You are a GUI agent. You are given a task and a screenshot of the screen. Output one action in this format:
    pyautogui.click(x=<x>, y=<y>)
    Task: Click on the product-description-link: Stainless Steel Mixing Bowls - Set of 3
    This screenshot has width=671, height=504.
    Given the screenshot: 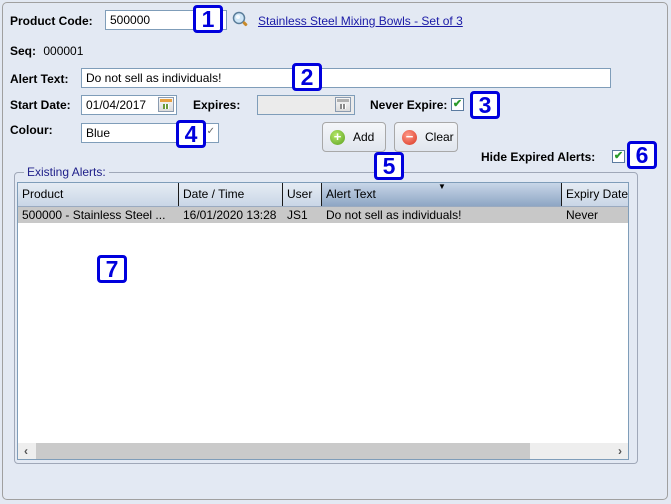 What is the action you would take?
    pyautogui.click(x=360, y=21)
    